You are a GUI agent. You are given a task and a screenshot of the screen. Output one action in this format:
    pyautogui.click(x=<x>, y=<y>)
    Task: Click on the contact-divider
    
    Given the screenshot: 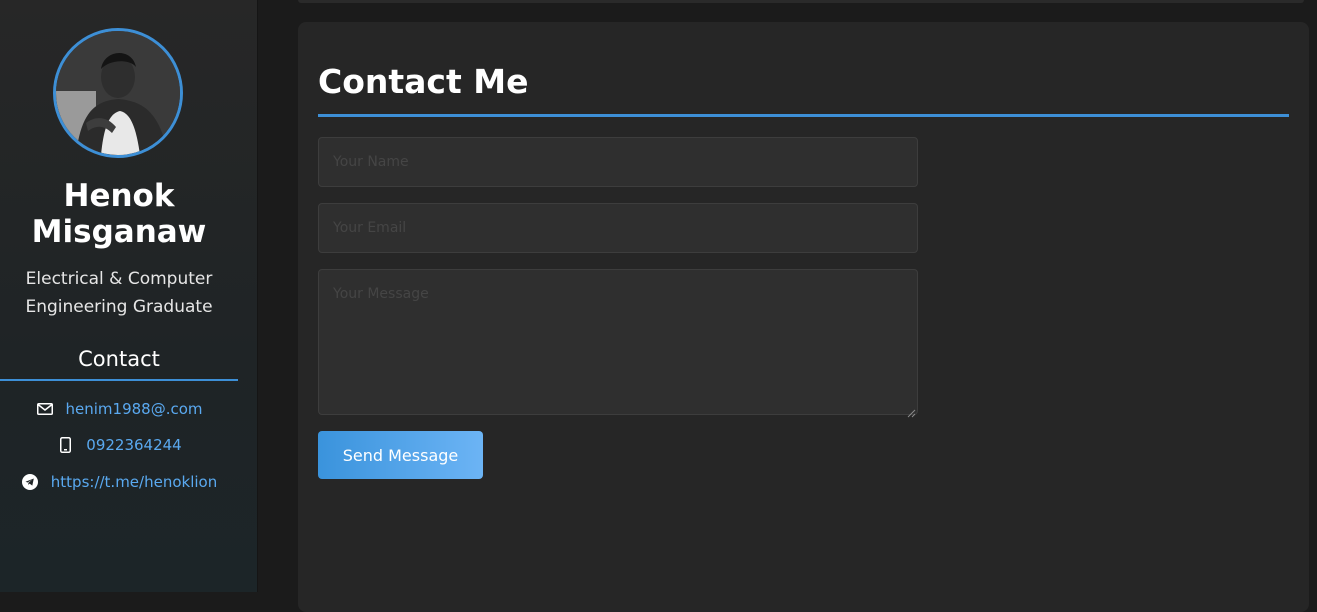 What is the action you would take?
    pyautogui.click(x=119, y=380)
    